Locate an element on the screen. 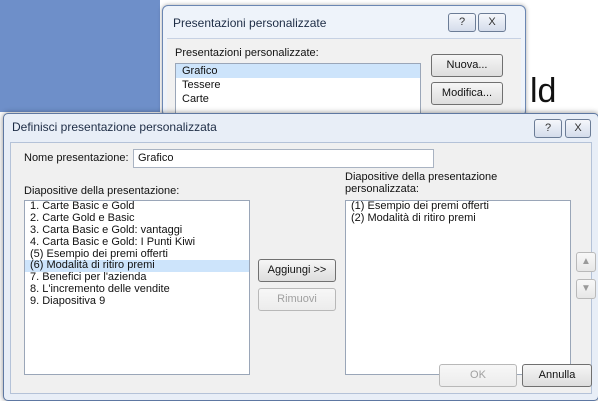 The height and width of the screenshot is (401, 598). slide-text-fragment: ld is located at coordinates (543, 91).